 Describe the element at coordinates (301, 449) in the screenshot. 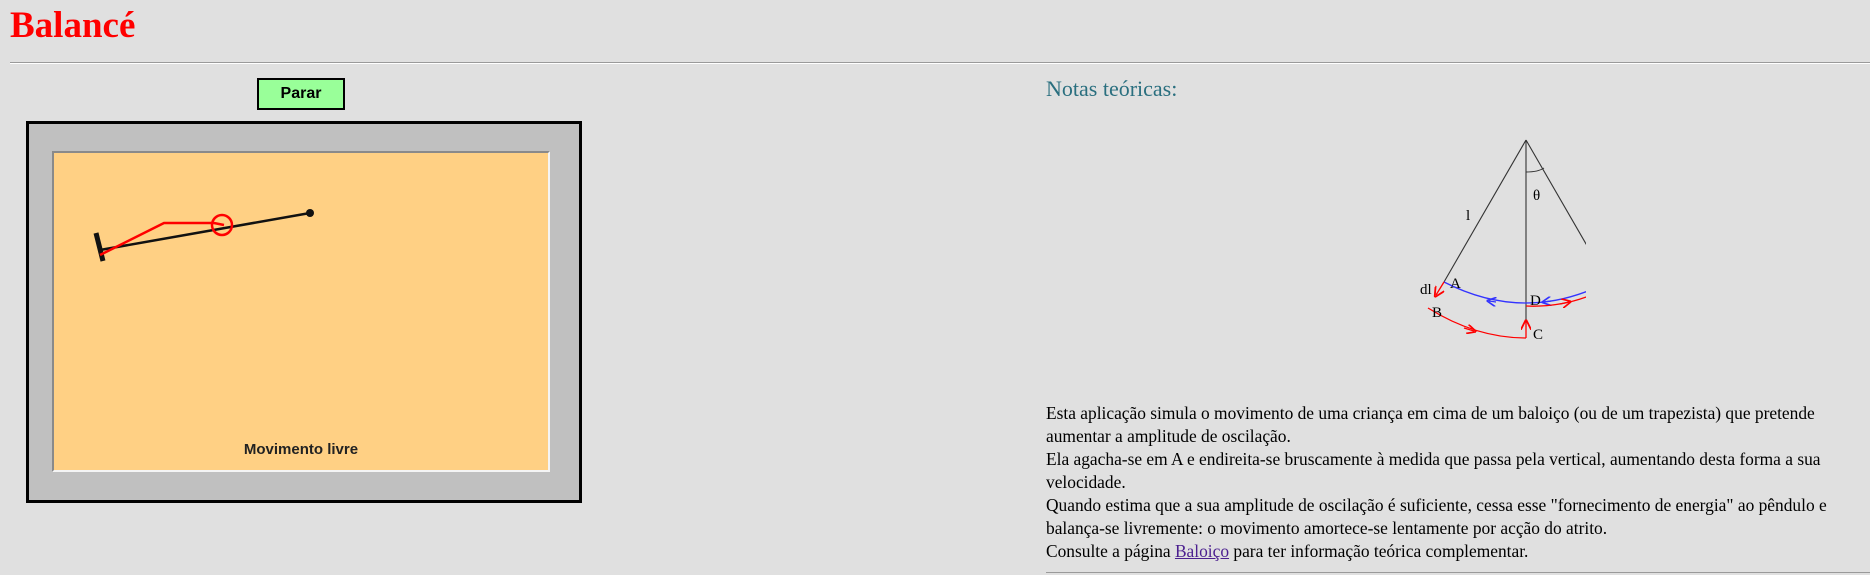

I see `simulation-status: Movimento livre` at that location.